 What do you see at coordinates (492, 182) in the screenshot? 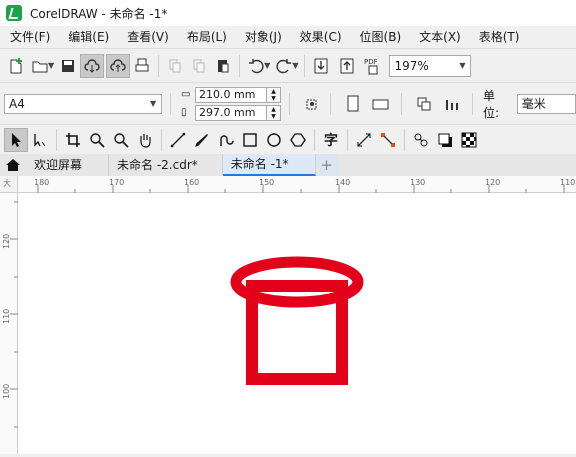
I see `h-ruler-label-120: 120` at bounding box center [492, 182].